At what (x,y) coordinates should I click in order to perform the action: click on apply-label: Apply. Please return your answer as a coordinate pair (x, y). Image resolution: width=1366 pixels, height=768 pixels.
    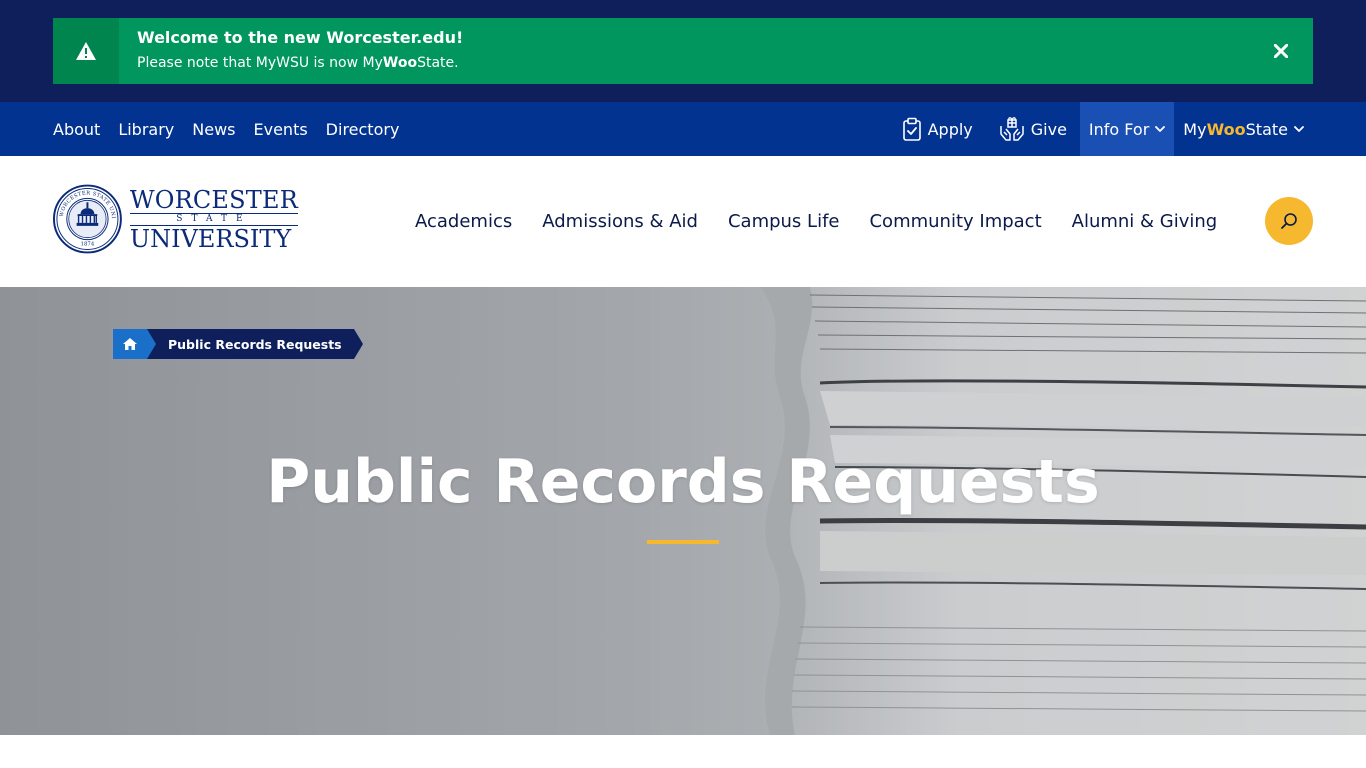
    Looking at the image, I should click on (950, 129).